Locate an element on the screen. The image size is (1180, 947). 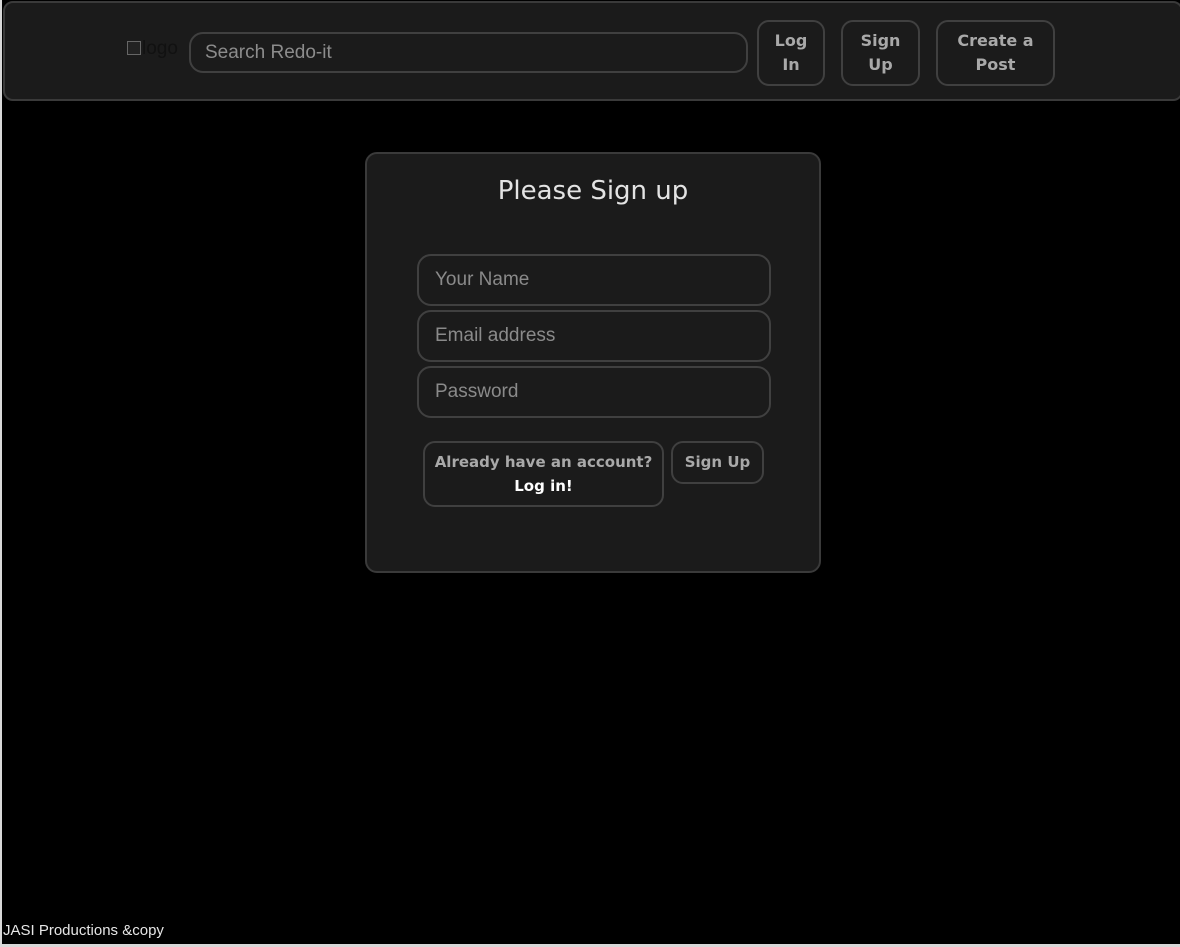
signup-nav-label-line1: Sign is located at coordinates (880, 40).